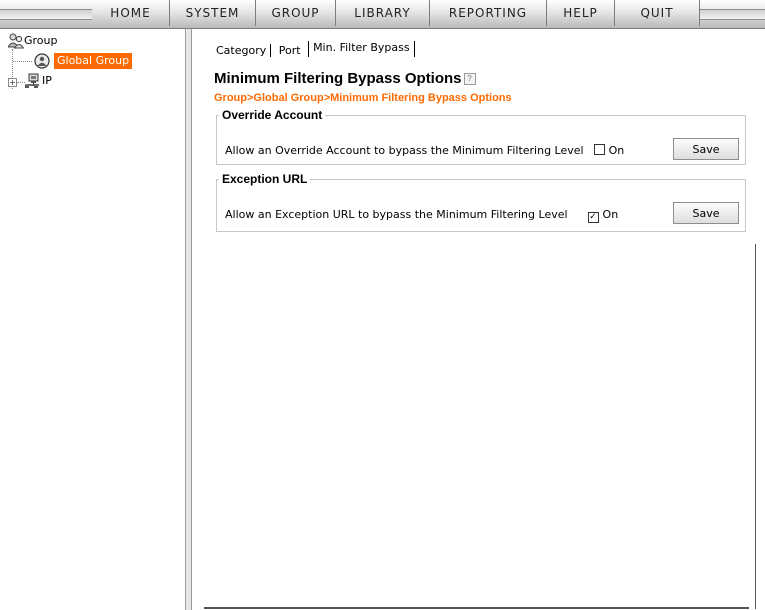 Image resolution: width=765 pixels, height=610 pixels. Describe the element at coordinates (706, 149) in the screenshot. I see `override-account-save-button: Save` at that location.